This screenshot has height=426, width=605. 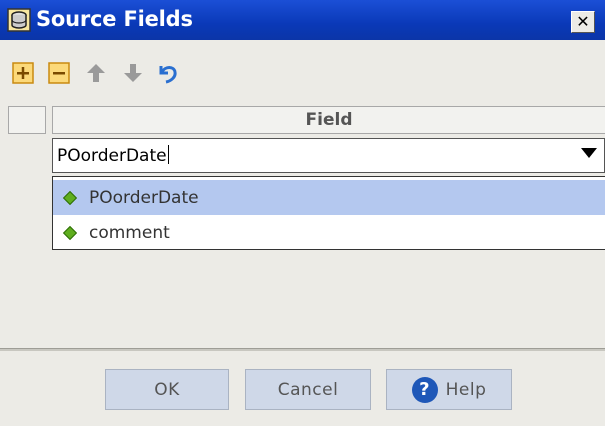 I want to click on database-icon, so click(x=19, y=20).